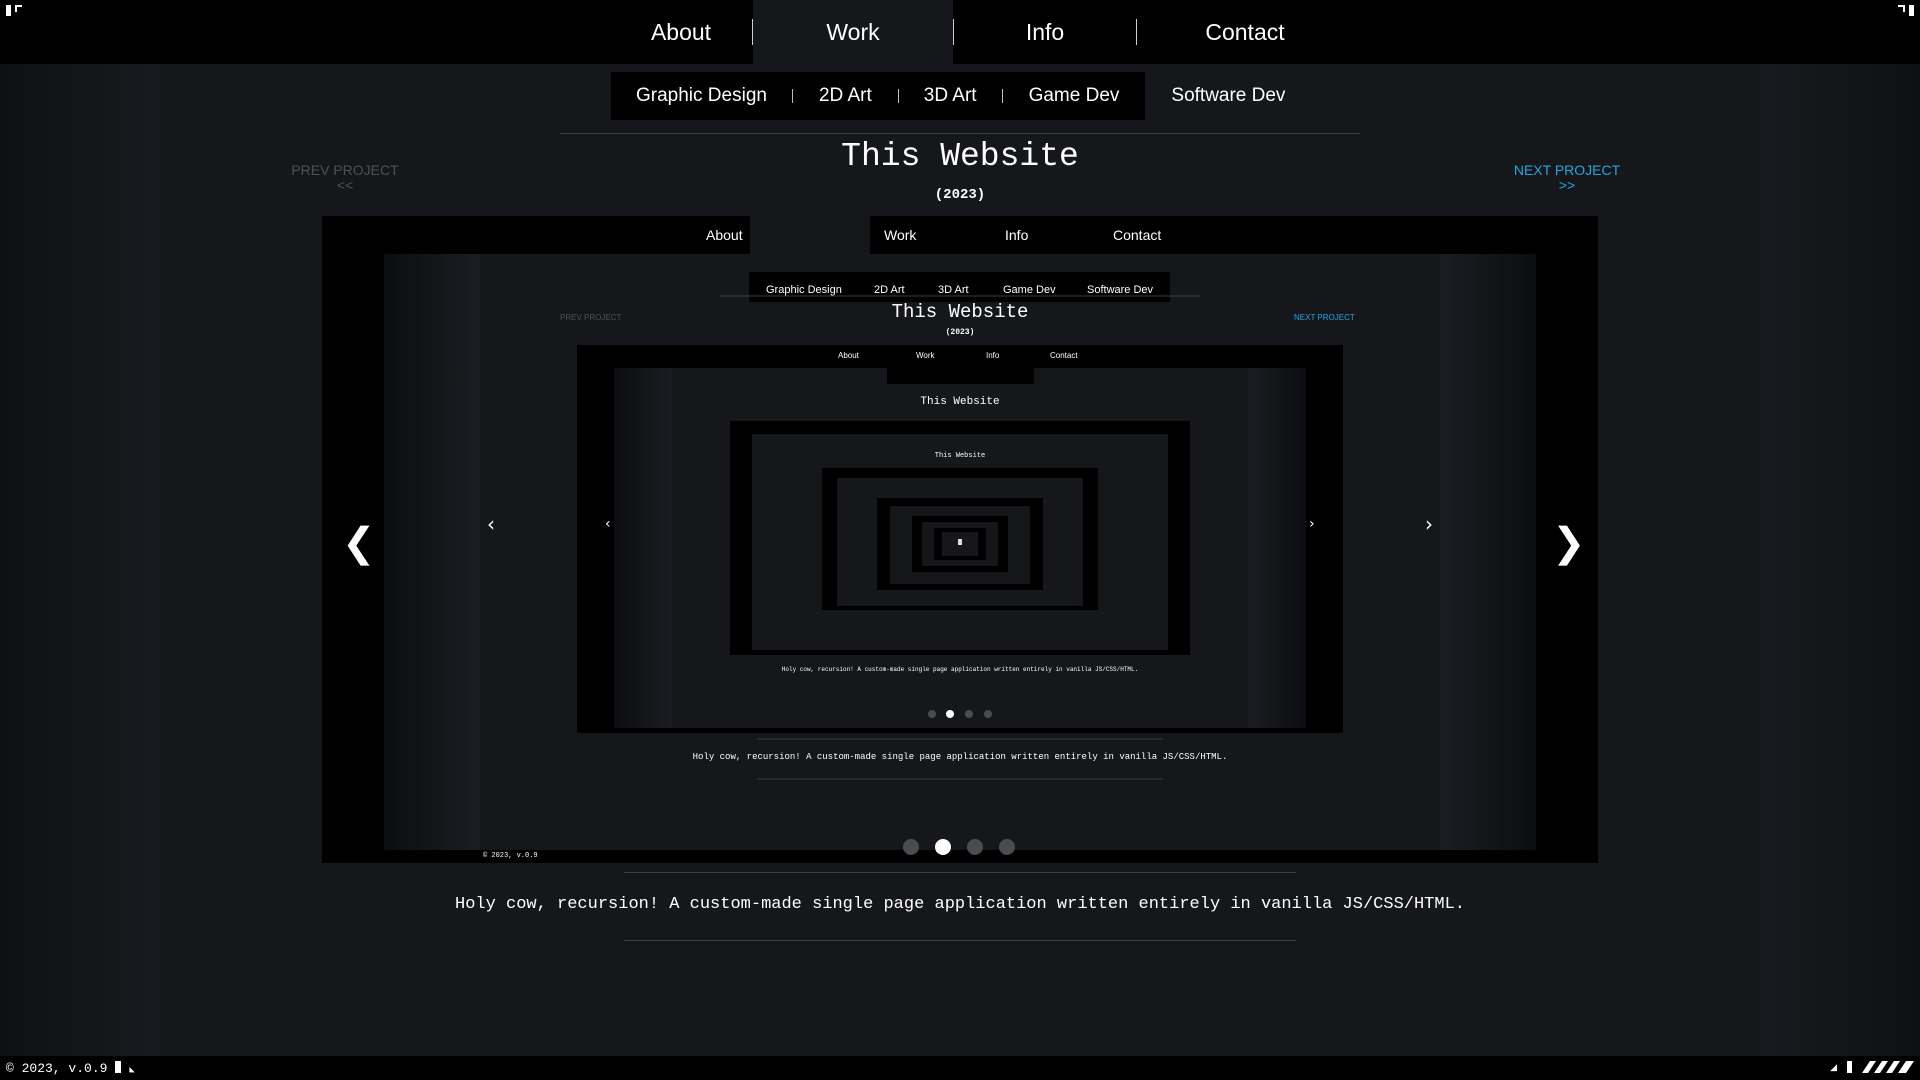  I want to click on title-divider-top, so click(960, 133).